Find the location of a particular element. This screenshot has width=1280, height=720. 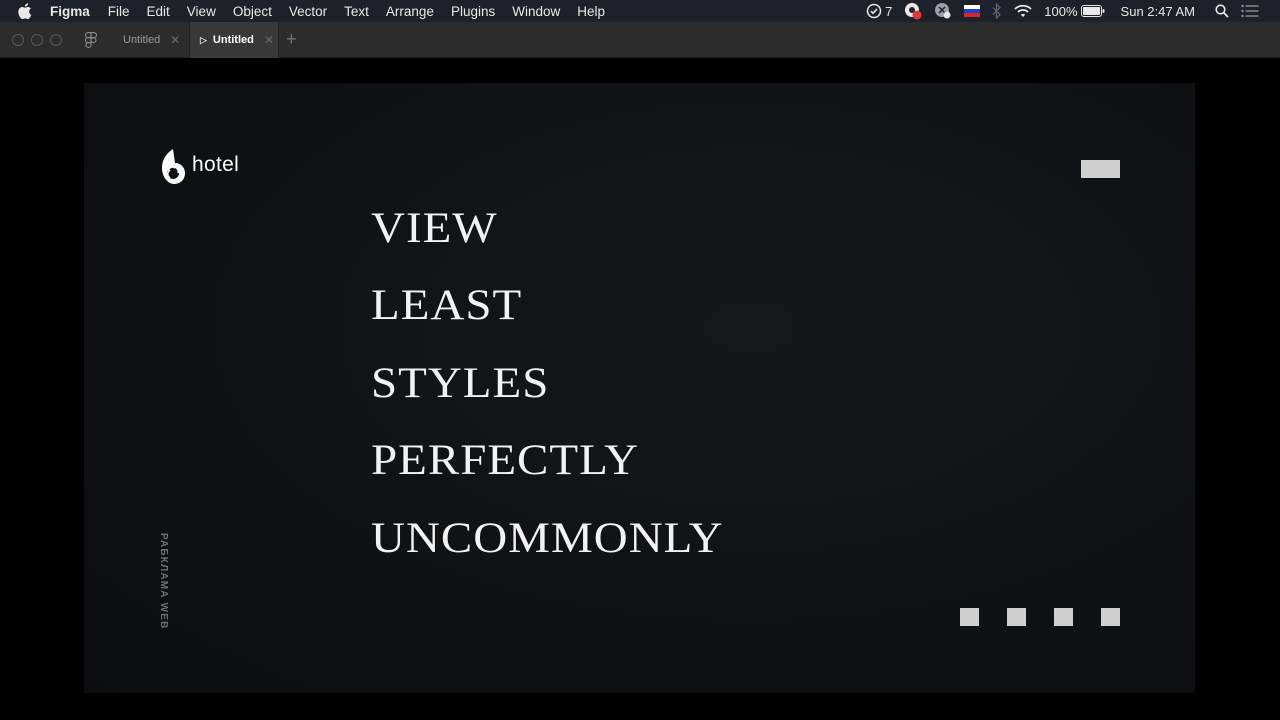

spotlight-search-icon is located at coordinates (1222, 11).